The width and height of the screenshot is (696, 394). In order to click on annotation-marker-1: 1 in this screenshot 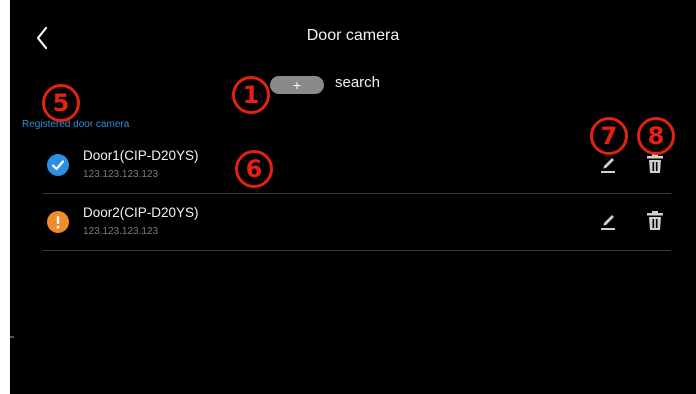, I will do `click(251, 95)`.